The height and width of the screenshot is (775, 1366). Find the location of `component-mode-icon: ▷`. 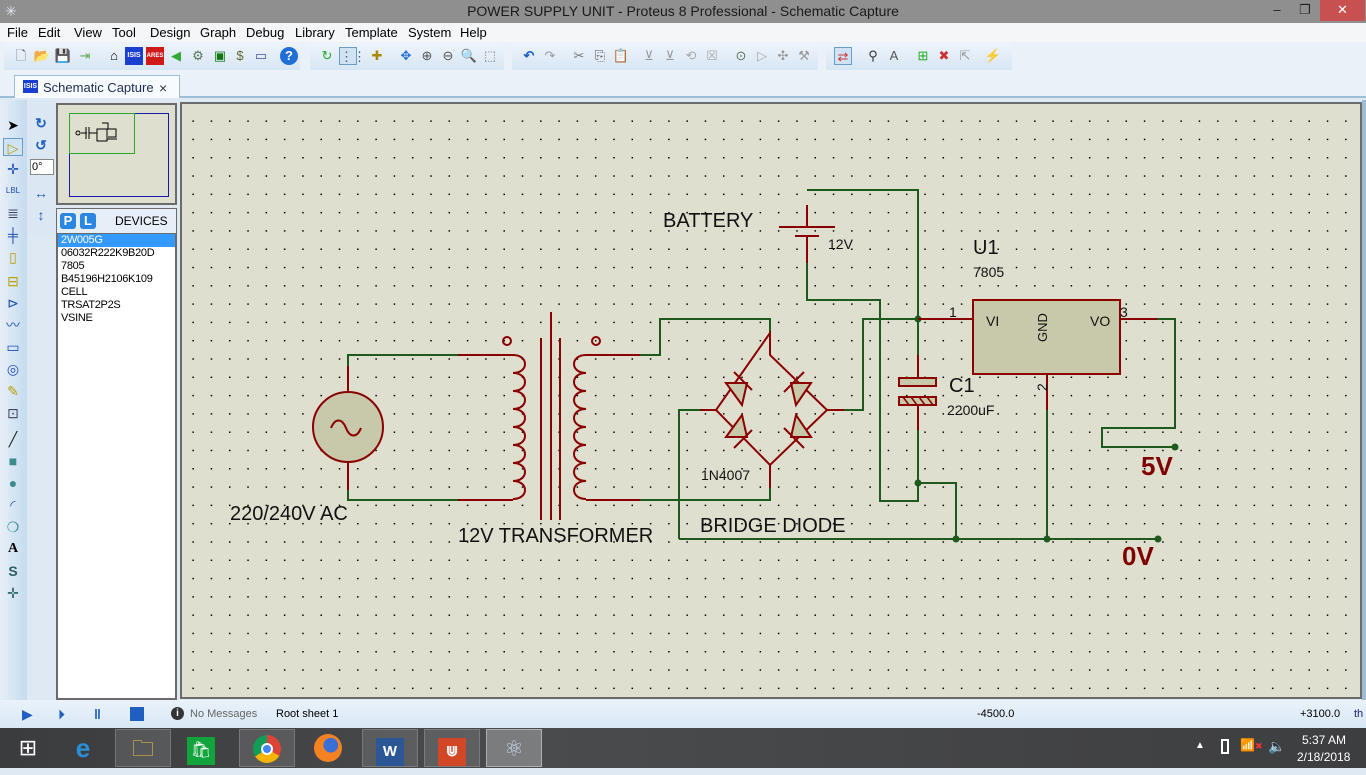

component-mode-icon: ▷ is located at coordinates (13, 147).